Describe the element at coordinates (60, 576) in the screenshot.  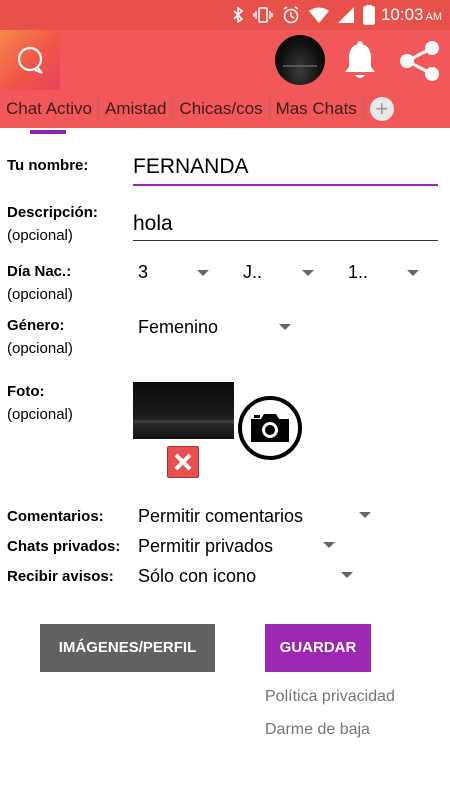
I see `notifications-label: Recibir avisos:` at that location.